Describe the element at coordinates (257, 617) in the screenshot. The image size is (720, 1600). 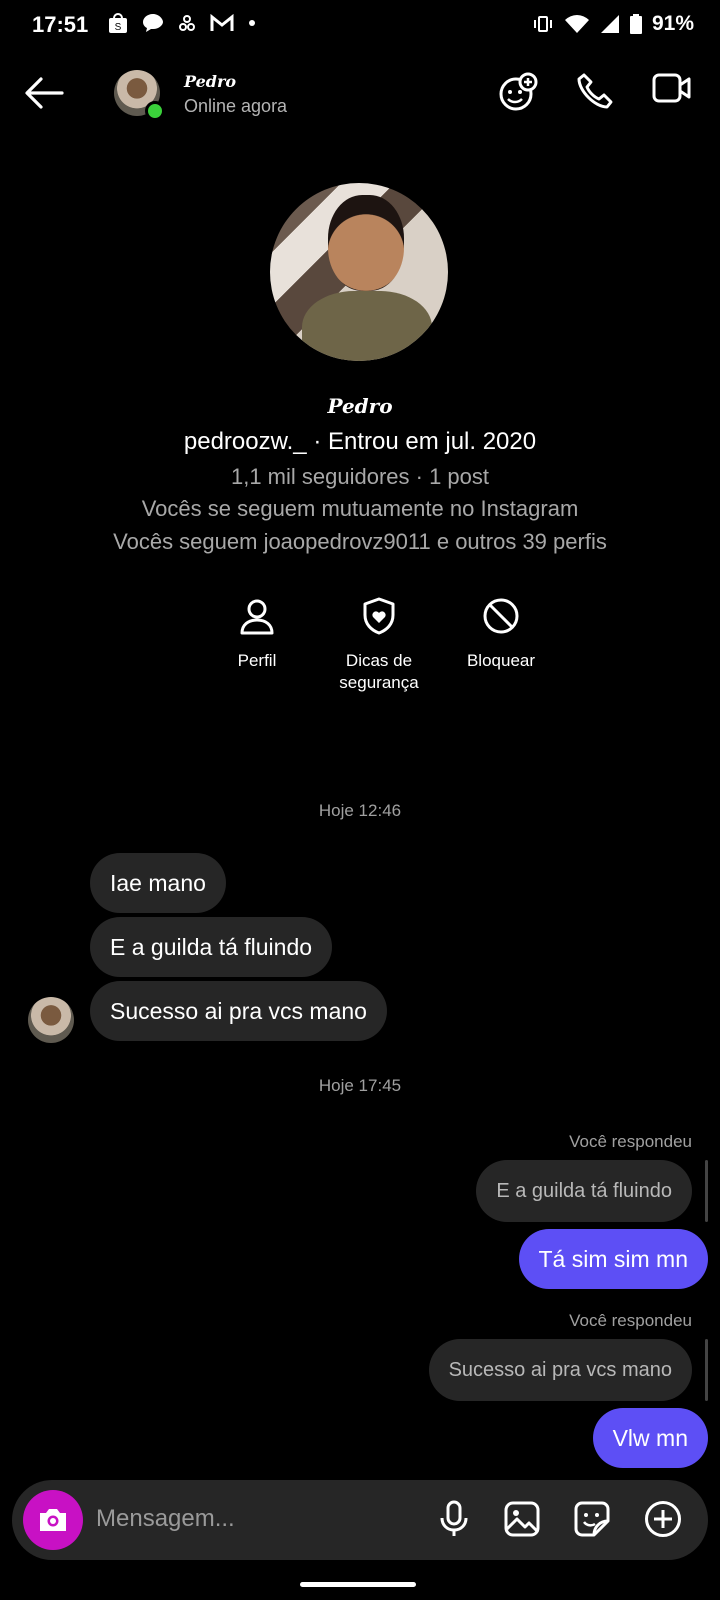
I see `person-icon` at that location.